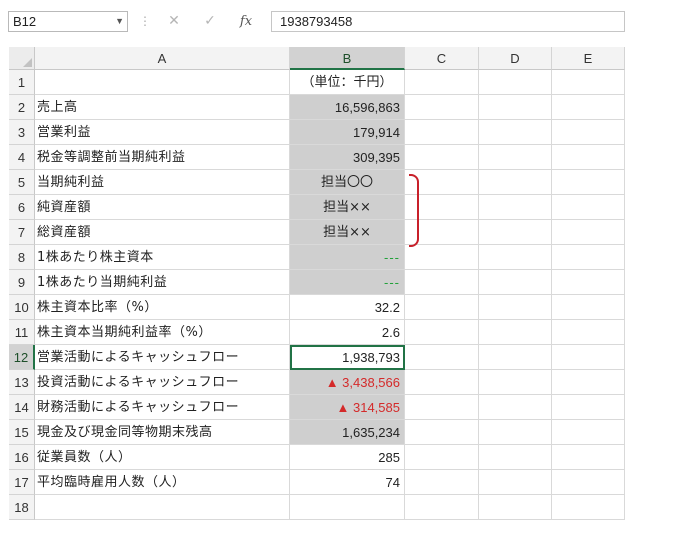 This screenshot has width=698, height=534. Describe the element at coordinates (162, 232) in the screenshot. I see `cell-a: 総資産額` at that location.